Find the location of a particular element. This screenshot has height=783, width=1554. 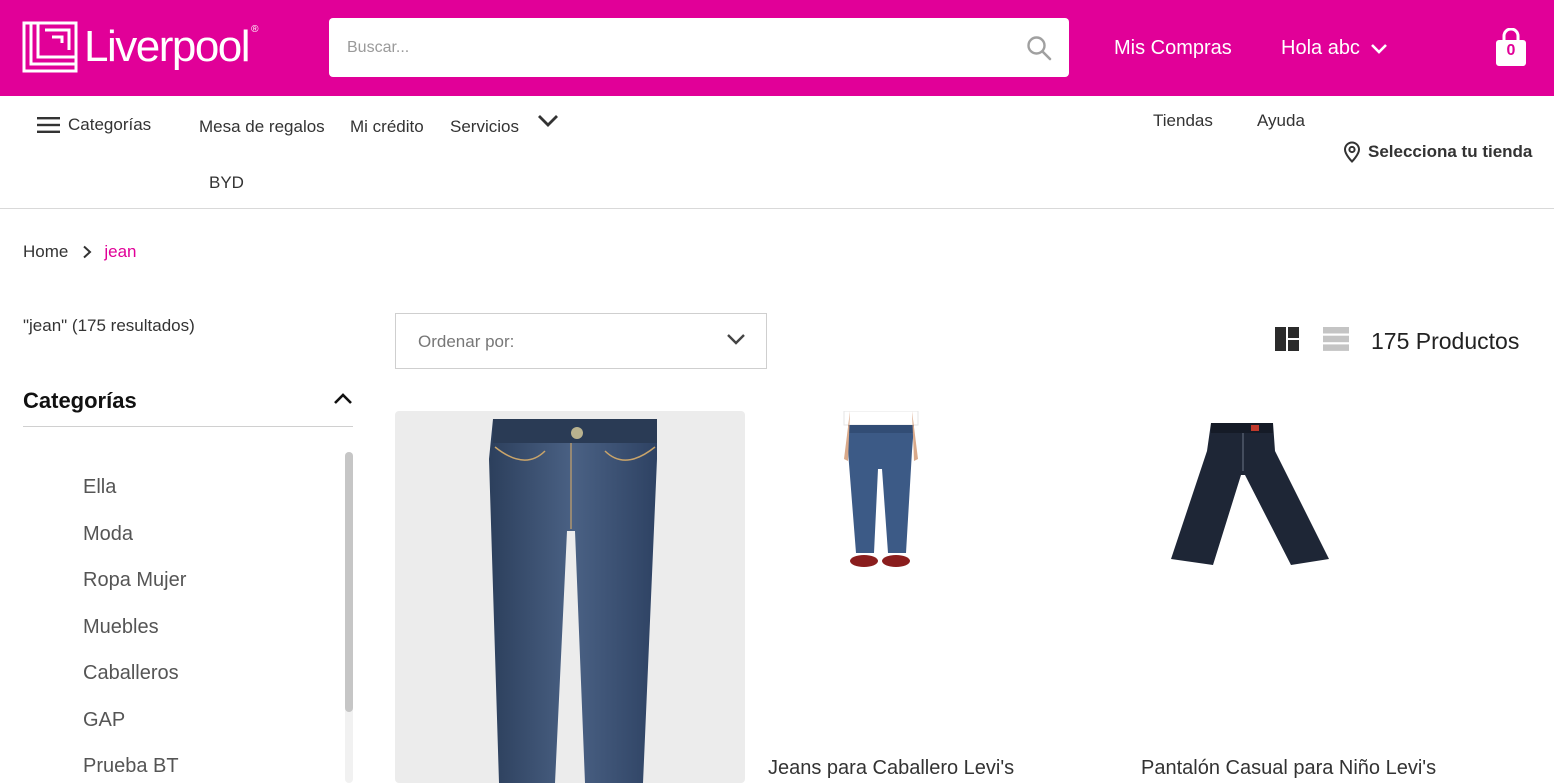

search-bar is located at coordinates (699, 47).